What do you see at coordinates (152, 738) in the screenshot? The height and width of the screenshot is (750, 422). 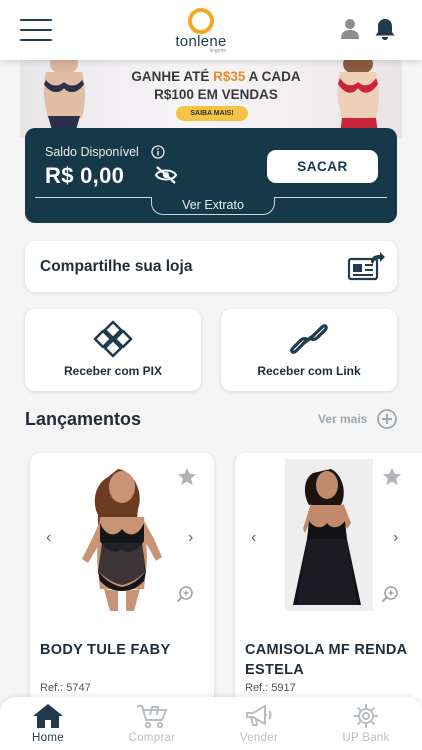 I see `nav-label-buy: Comprar` at bounding box center [152, 738].